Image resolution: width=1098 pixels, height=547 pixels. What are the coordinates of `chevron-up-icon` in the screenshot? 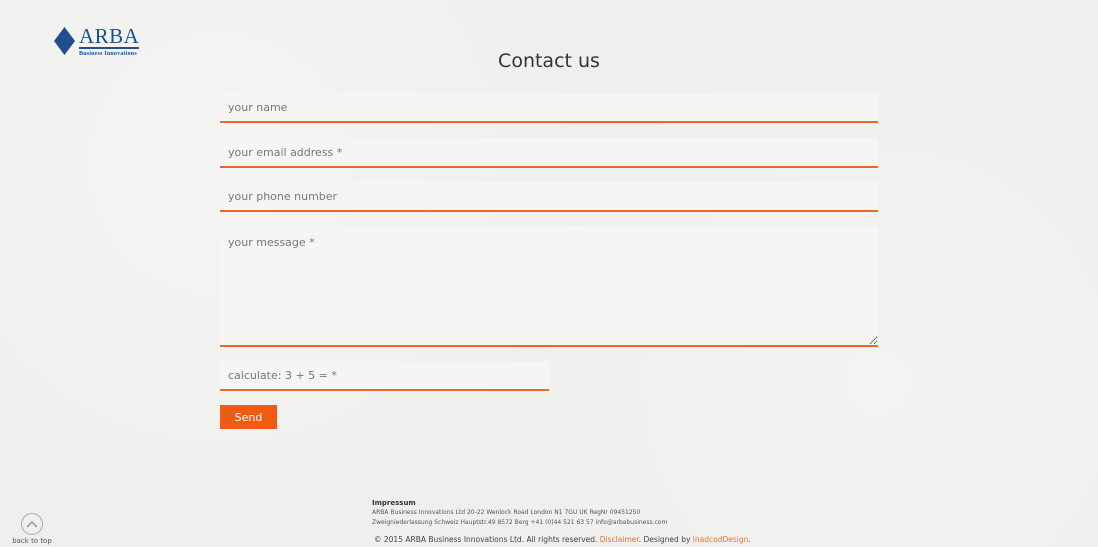 It's located at (32, 524).